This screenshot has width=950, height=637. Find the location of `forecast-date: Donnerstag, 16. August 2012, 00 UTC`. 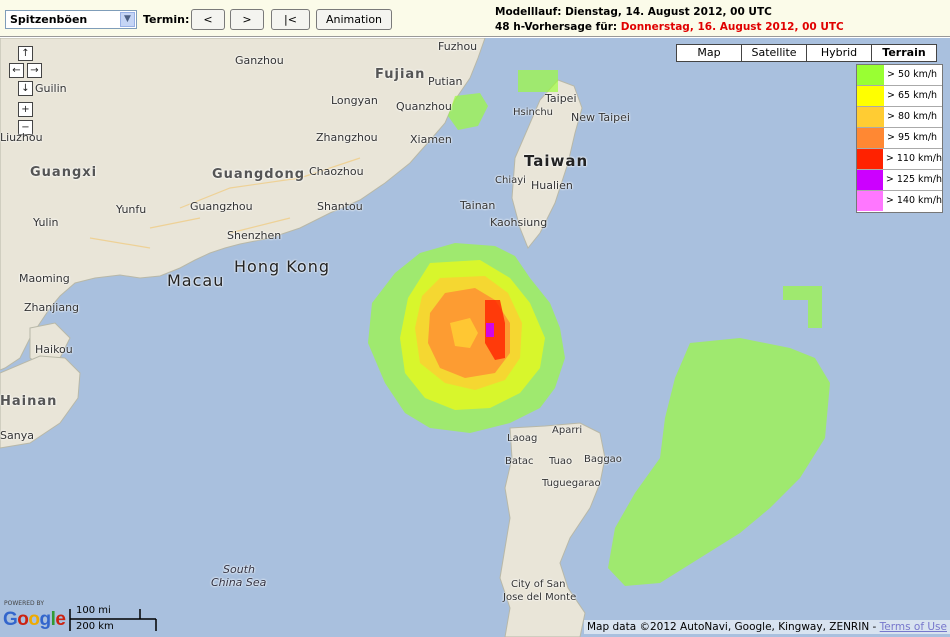

forecast-date: Donnerstag, 16. August 2012, 00 UTC is located at coordinates (732, 27).